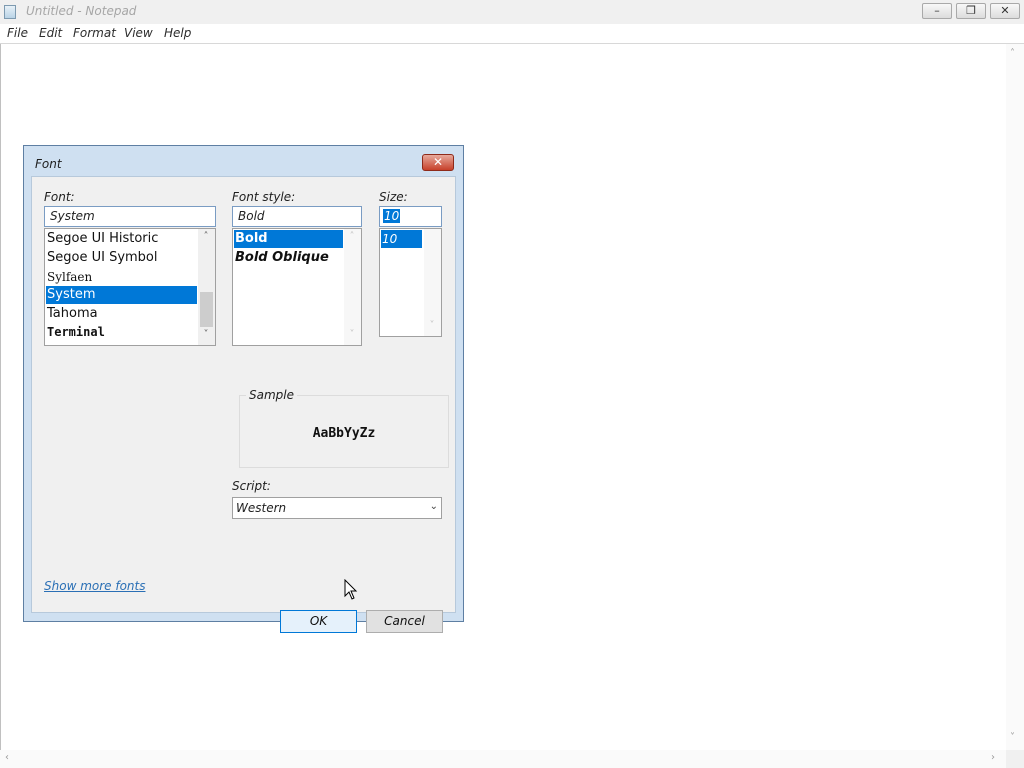  Describe the element at coordinates (993, 757) in the screenshot. I see `scroll-right-icon: ›` at that location.